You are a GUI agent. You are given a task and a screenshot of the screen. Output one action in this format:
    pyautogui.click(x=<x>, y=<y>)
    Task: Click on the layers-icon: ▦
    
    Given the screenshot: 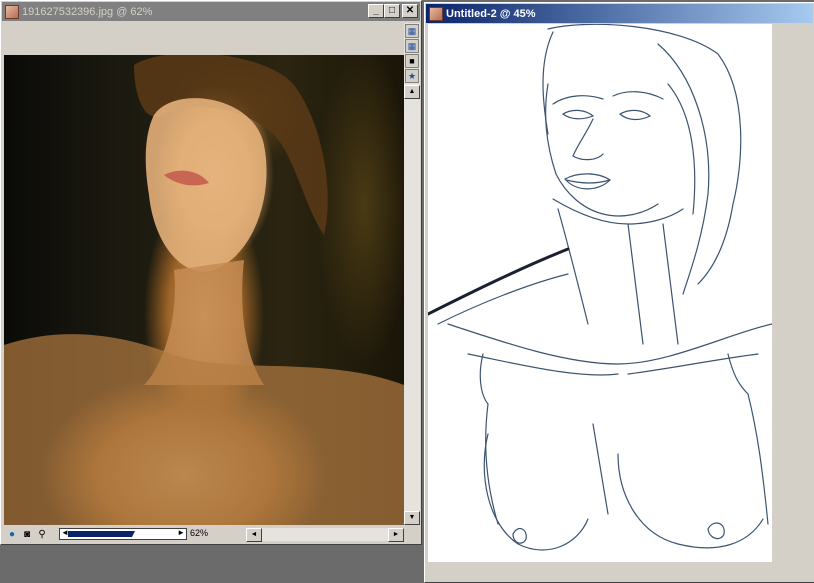 What is the action you would take?
    pyautogui.click(x=412, y=31)
    